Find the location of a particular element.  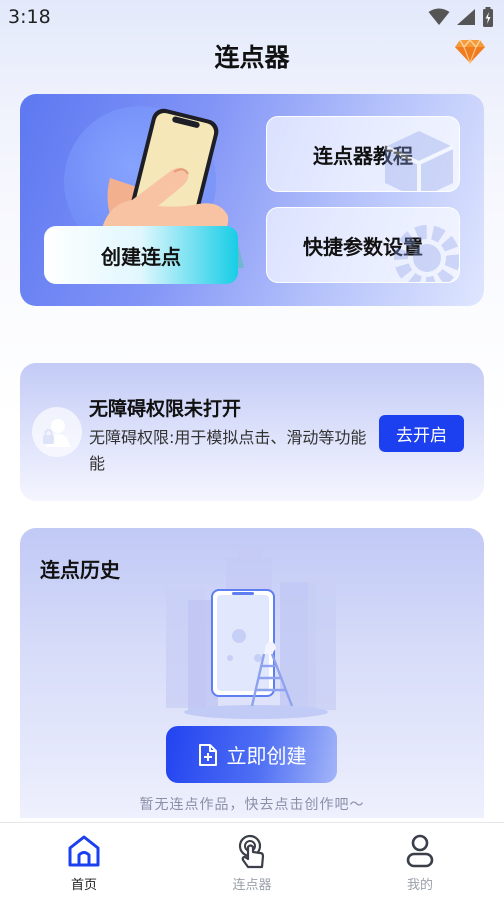

status-icons is located at coordinates (461, 17).